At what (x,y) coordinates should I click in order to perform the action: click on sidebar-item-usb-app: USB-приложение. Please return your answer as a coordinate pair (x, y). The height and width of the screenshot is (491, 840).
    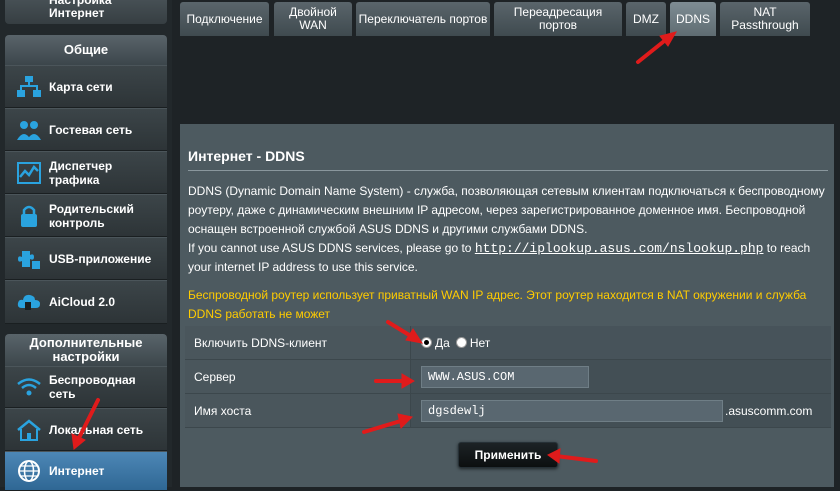
    Looking at the image, I should click on (86, 258).